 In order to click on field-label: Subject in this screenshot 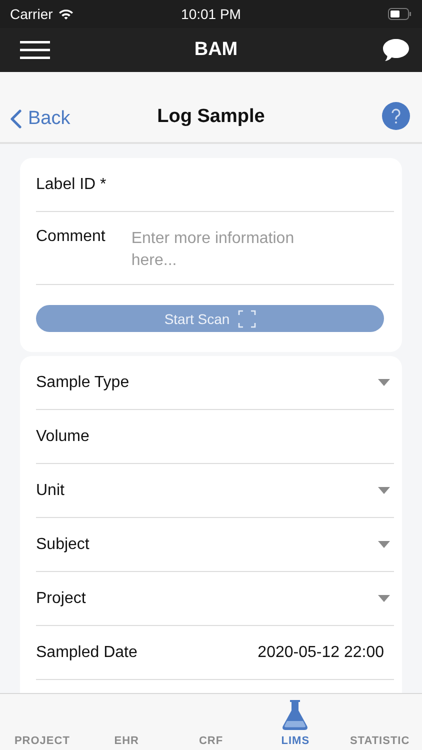, I will do `click(63, 545)`.